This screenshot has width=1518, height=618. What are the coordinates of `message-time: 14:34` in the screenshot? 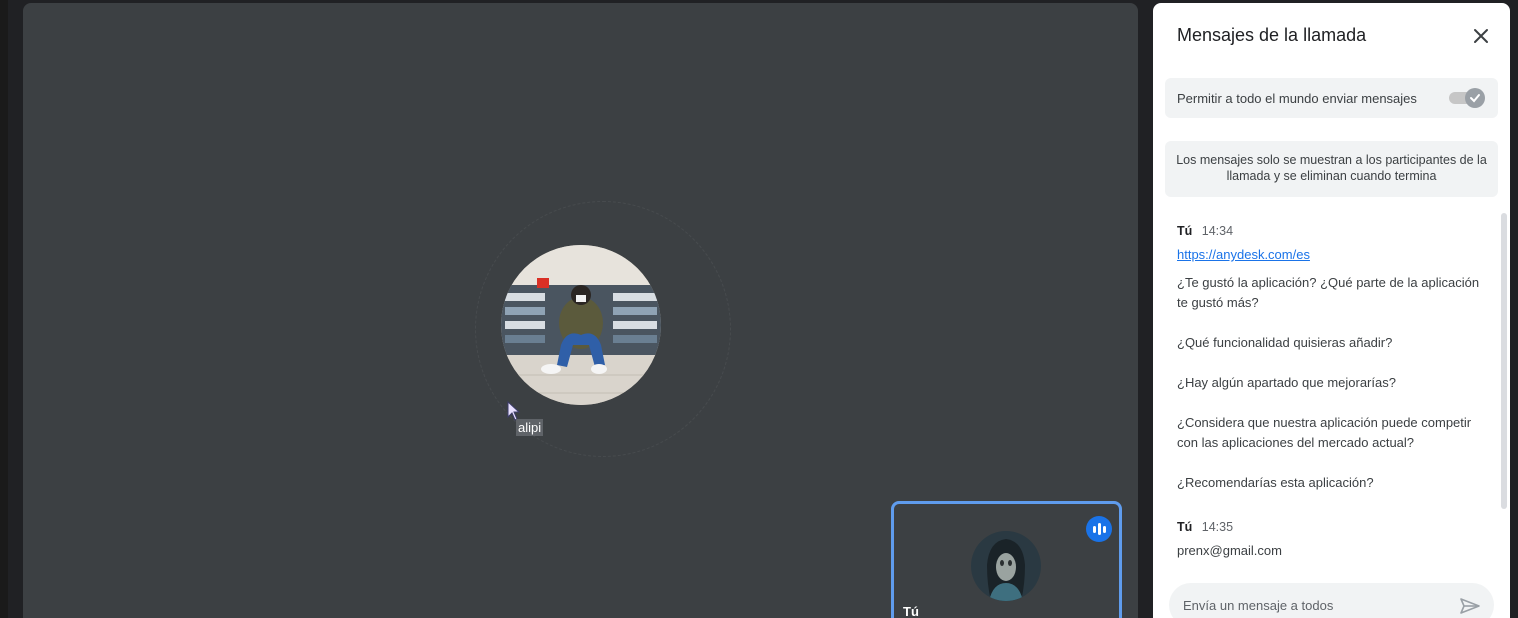 It's located at (1217, 231).